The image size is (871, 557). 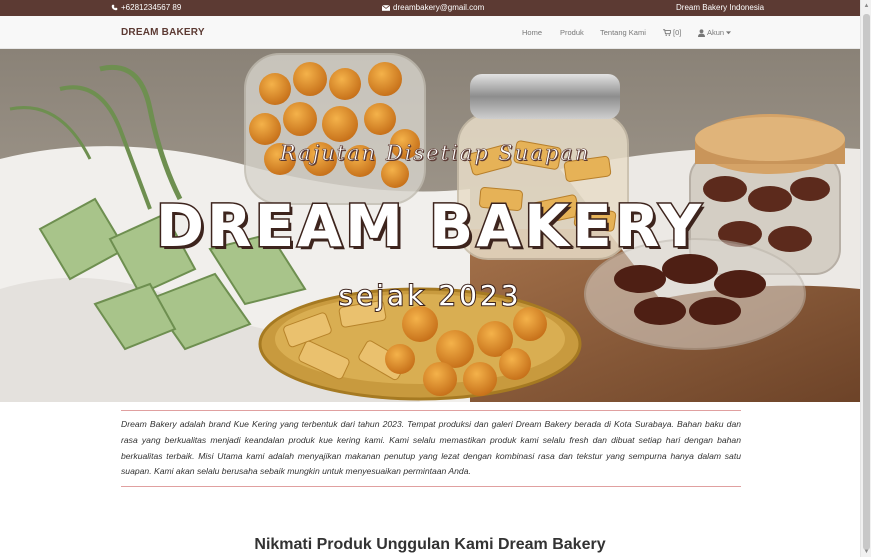 I want to click on cart-count: [0], so click(x=677, y=32).